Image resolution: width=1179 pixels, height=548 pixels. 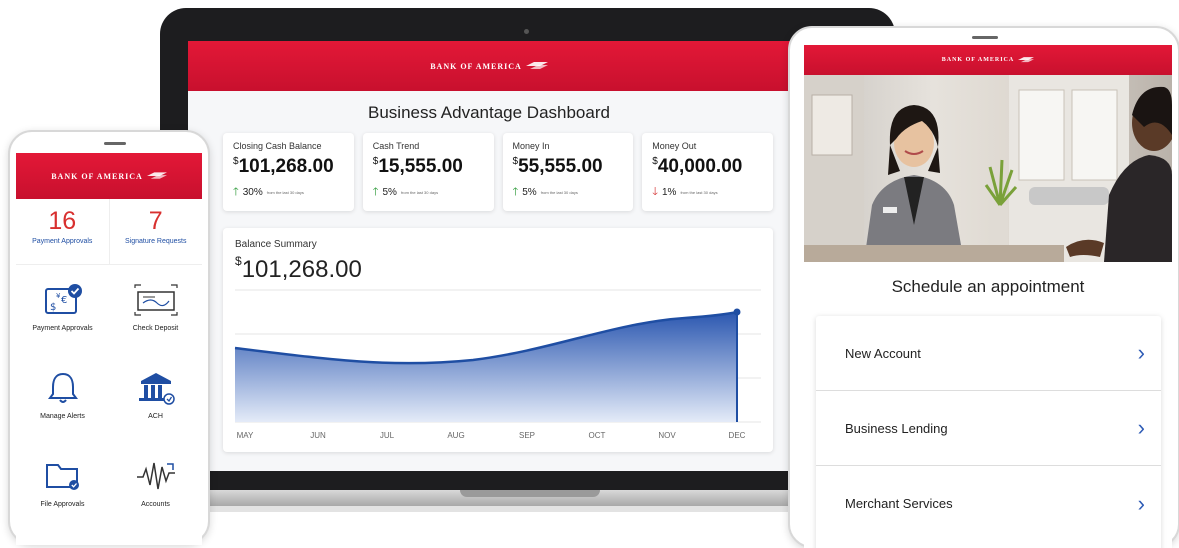 I want to click on tile-check-deposit: Check Deposit, so click(x=155, y=321).